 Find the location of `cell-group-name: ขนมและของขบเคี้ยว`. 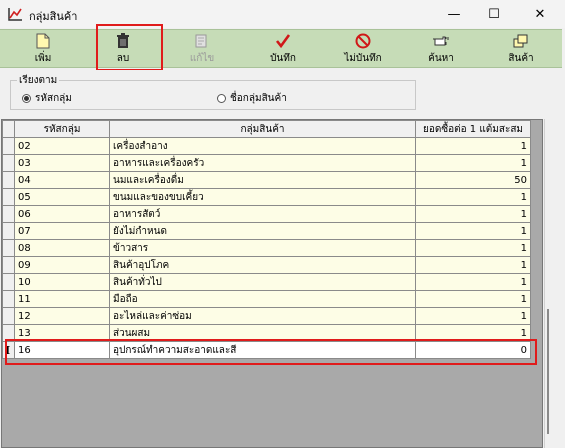

cell-group-name: ขนมและของขบเคี้ยว is located at coordinates (262, 197).